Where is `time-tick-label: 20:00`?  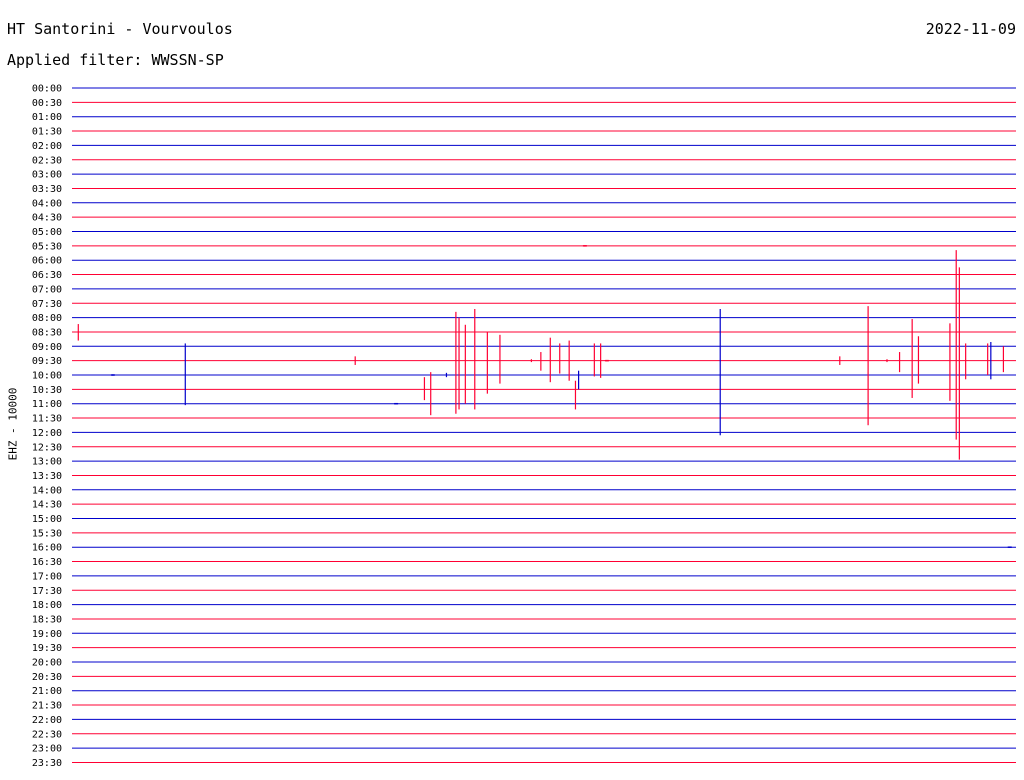 time-tick-label: 20:00 is located at coordinates (47, 663).